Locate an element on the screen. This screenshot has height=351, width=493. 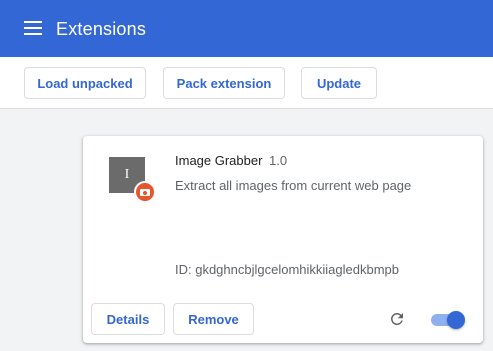
details-button: Details is located at coordinates (128, 319).